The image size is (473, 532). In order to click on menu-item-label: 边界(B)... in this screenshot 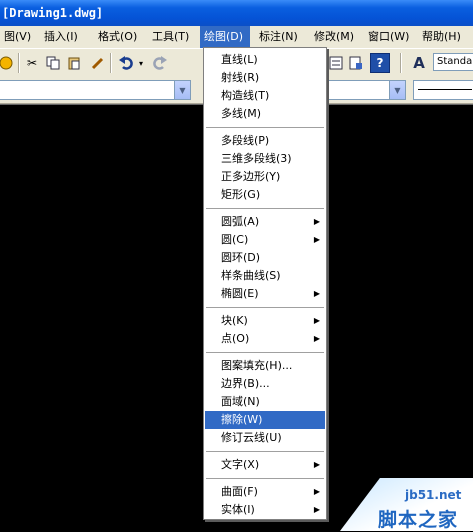, I will do `click(245, 383)`.